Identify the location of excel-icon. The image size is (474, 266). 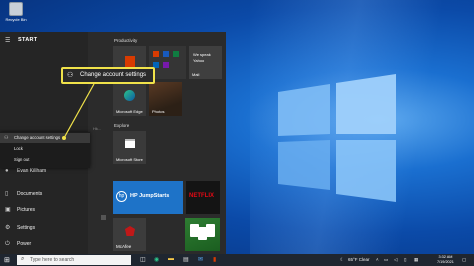
(176, 54).